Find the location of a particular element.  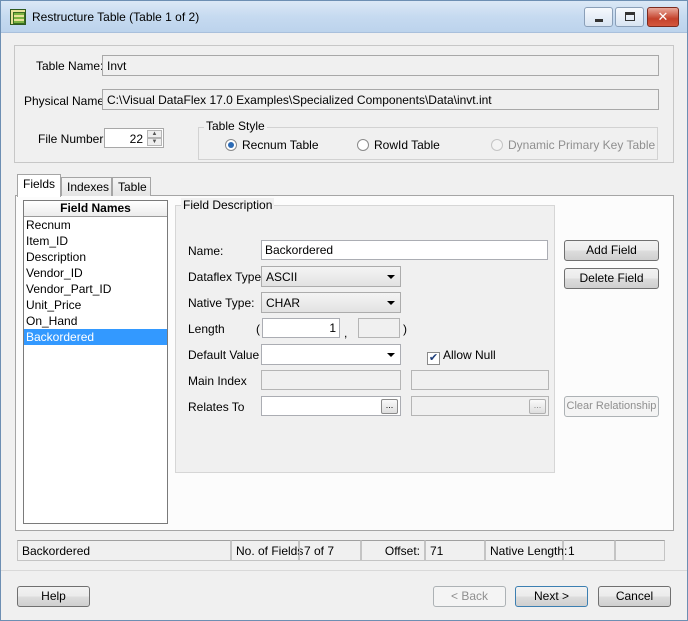

length-input: 1 is located at coordinates (301, 328).